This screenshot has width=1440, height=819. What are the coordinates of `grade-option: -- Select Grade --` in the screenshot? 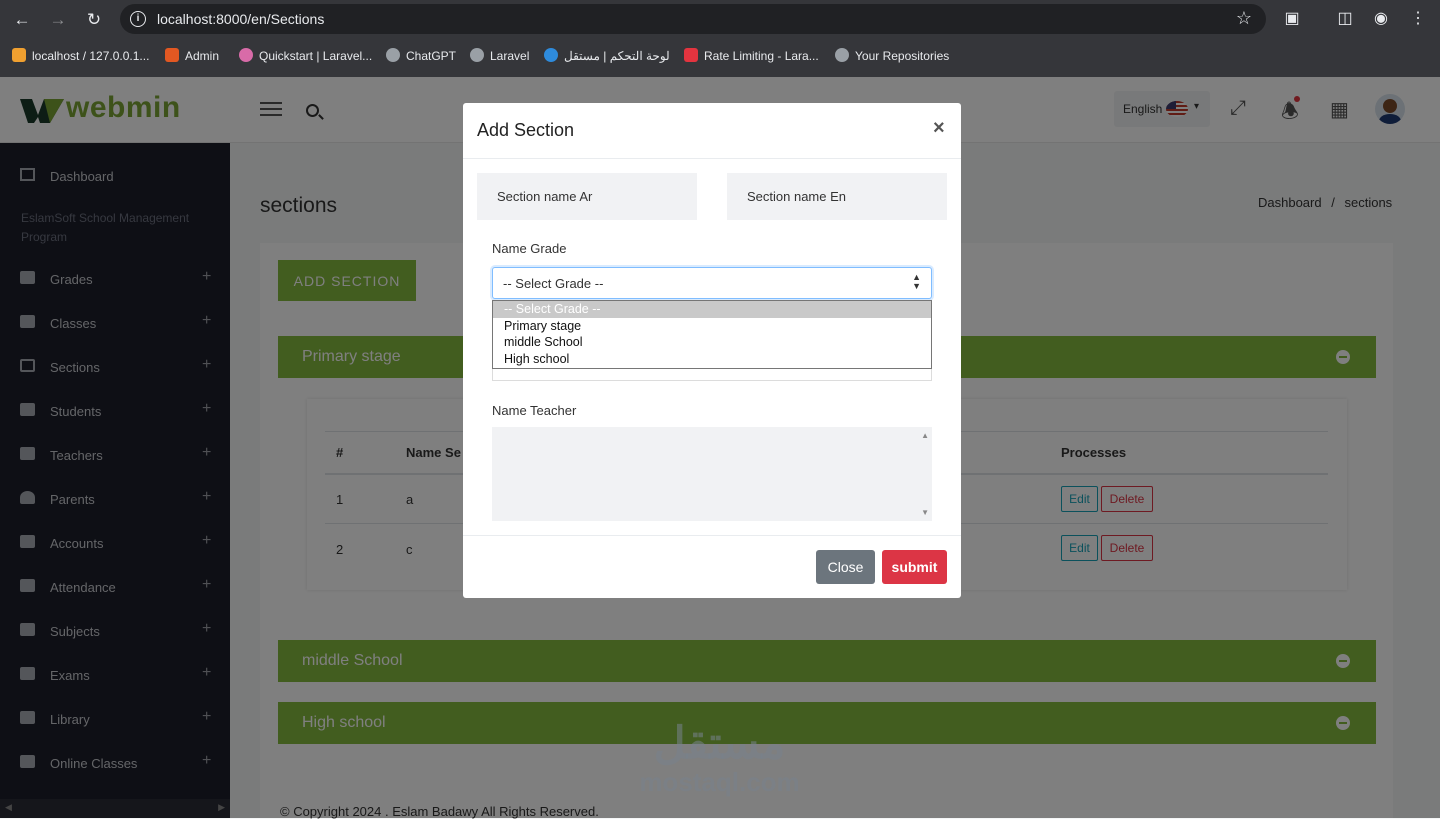 It's located at (712, 309).